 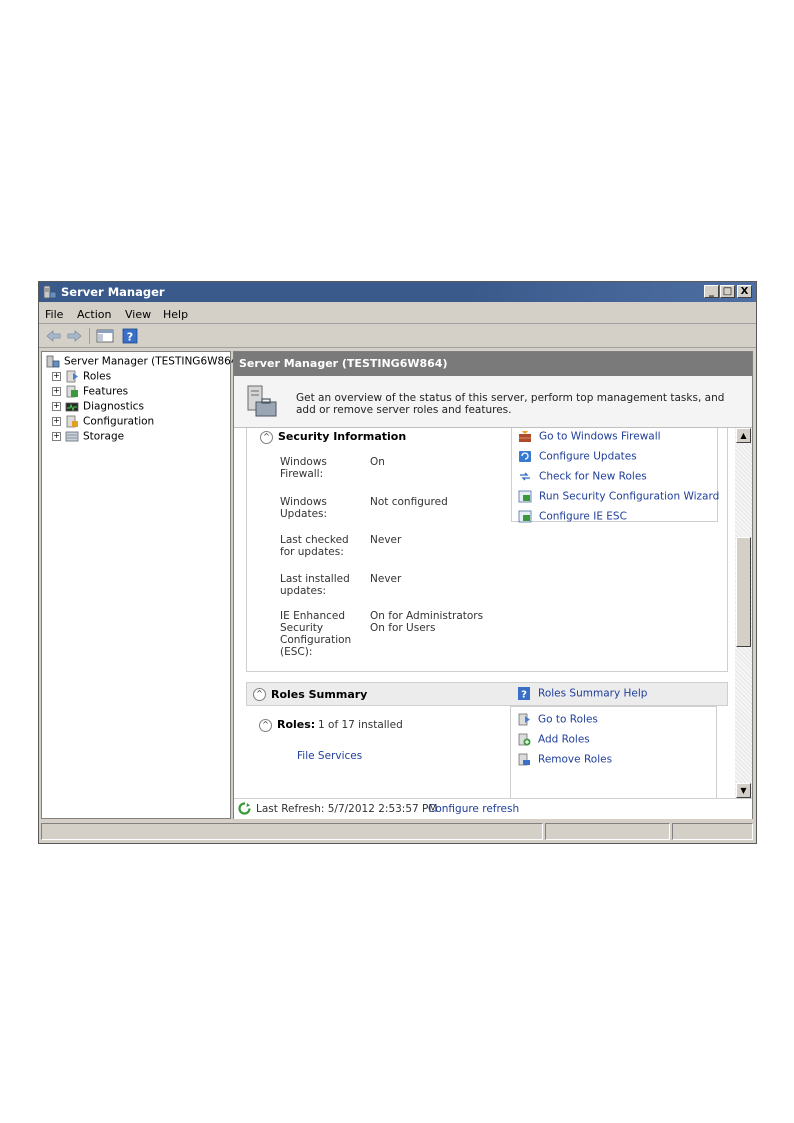 I want to click on status-bar, so click(x=397, y=832).